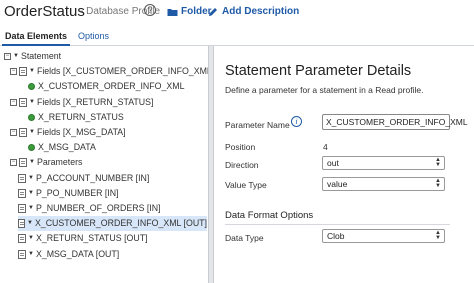  Describe the element at coordinates (213, 11) in the screenshot. I see `edit-icon` at that location.